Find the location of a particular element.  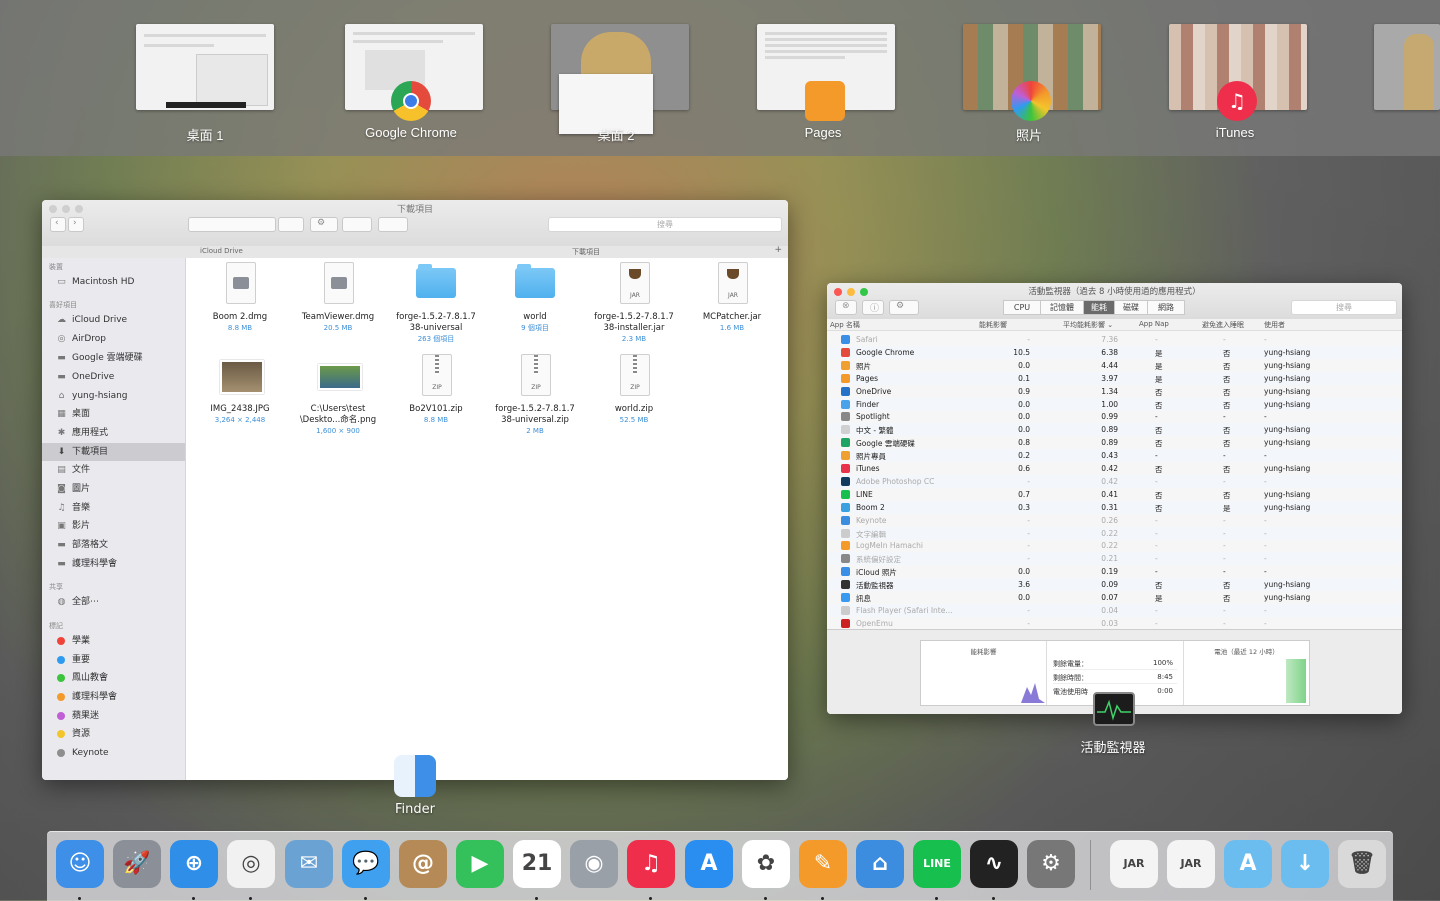

view-mode-segment is located at coordinates (232, 224).